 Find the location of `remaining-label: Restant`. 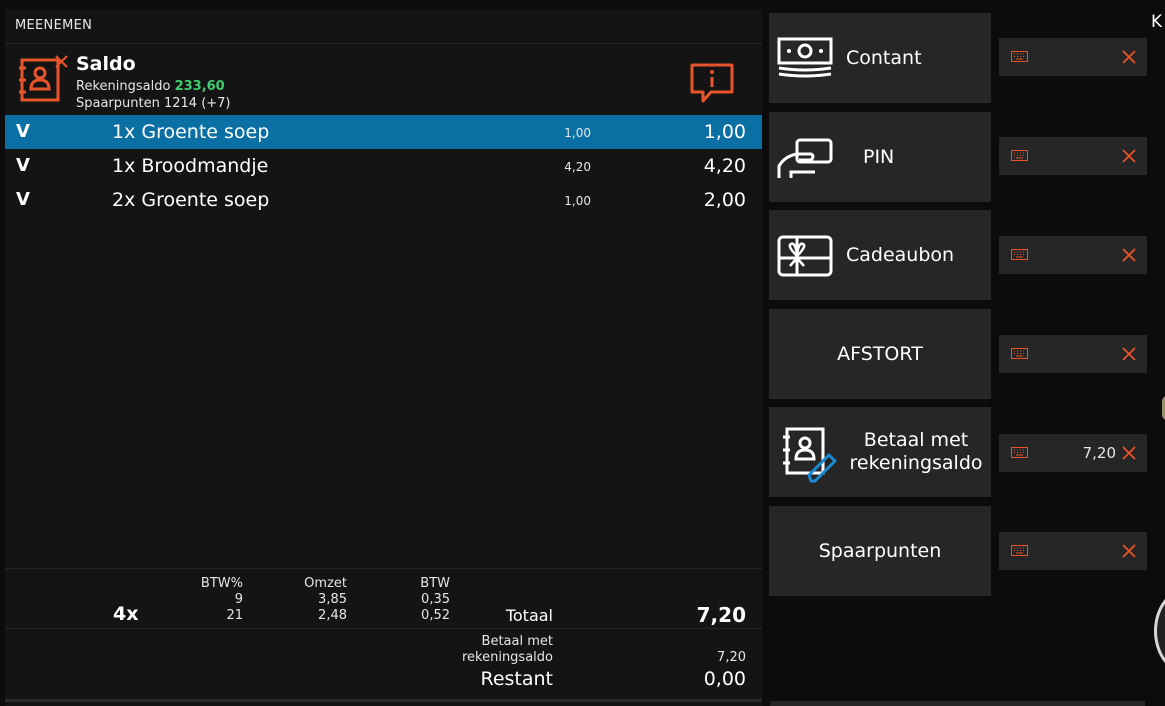

remaining-label: Restant is located at coordinates (516, 679).